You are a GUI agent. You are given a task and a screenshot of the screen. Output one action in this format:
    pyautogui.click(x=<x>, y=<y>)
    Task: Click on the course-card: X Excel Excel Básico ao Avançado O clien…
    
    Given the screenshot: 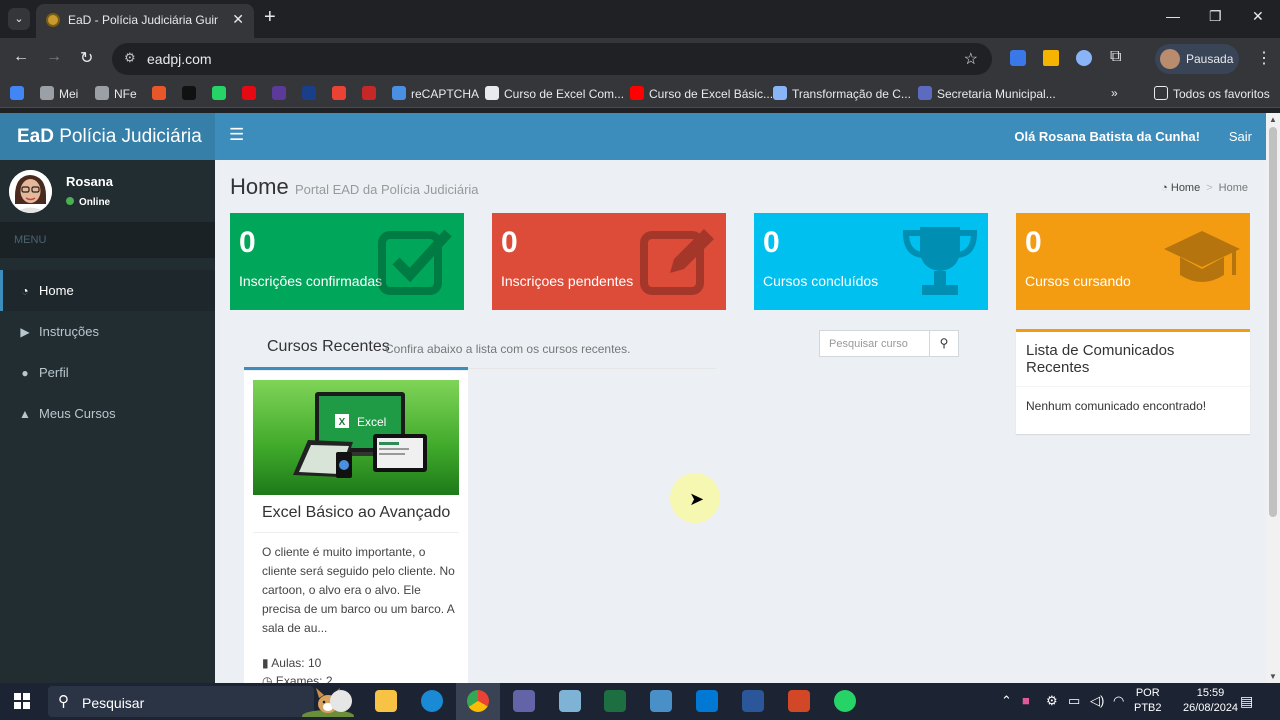 What is the action you would take?
    pyautogui.click(x=356, y=527)
    